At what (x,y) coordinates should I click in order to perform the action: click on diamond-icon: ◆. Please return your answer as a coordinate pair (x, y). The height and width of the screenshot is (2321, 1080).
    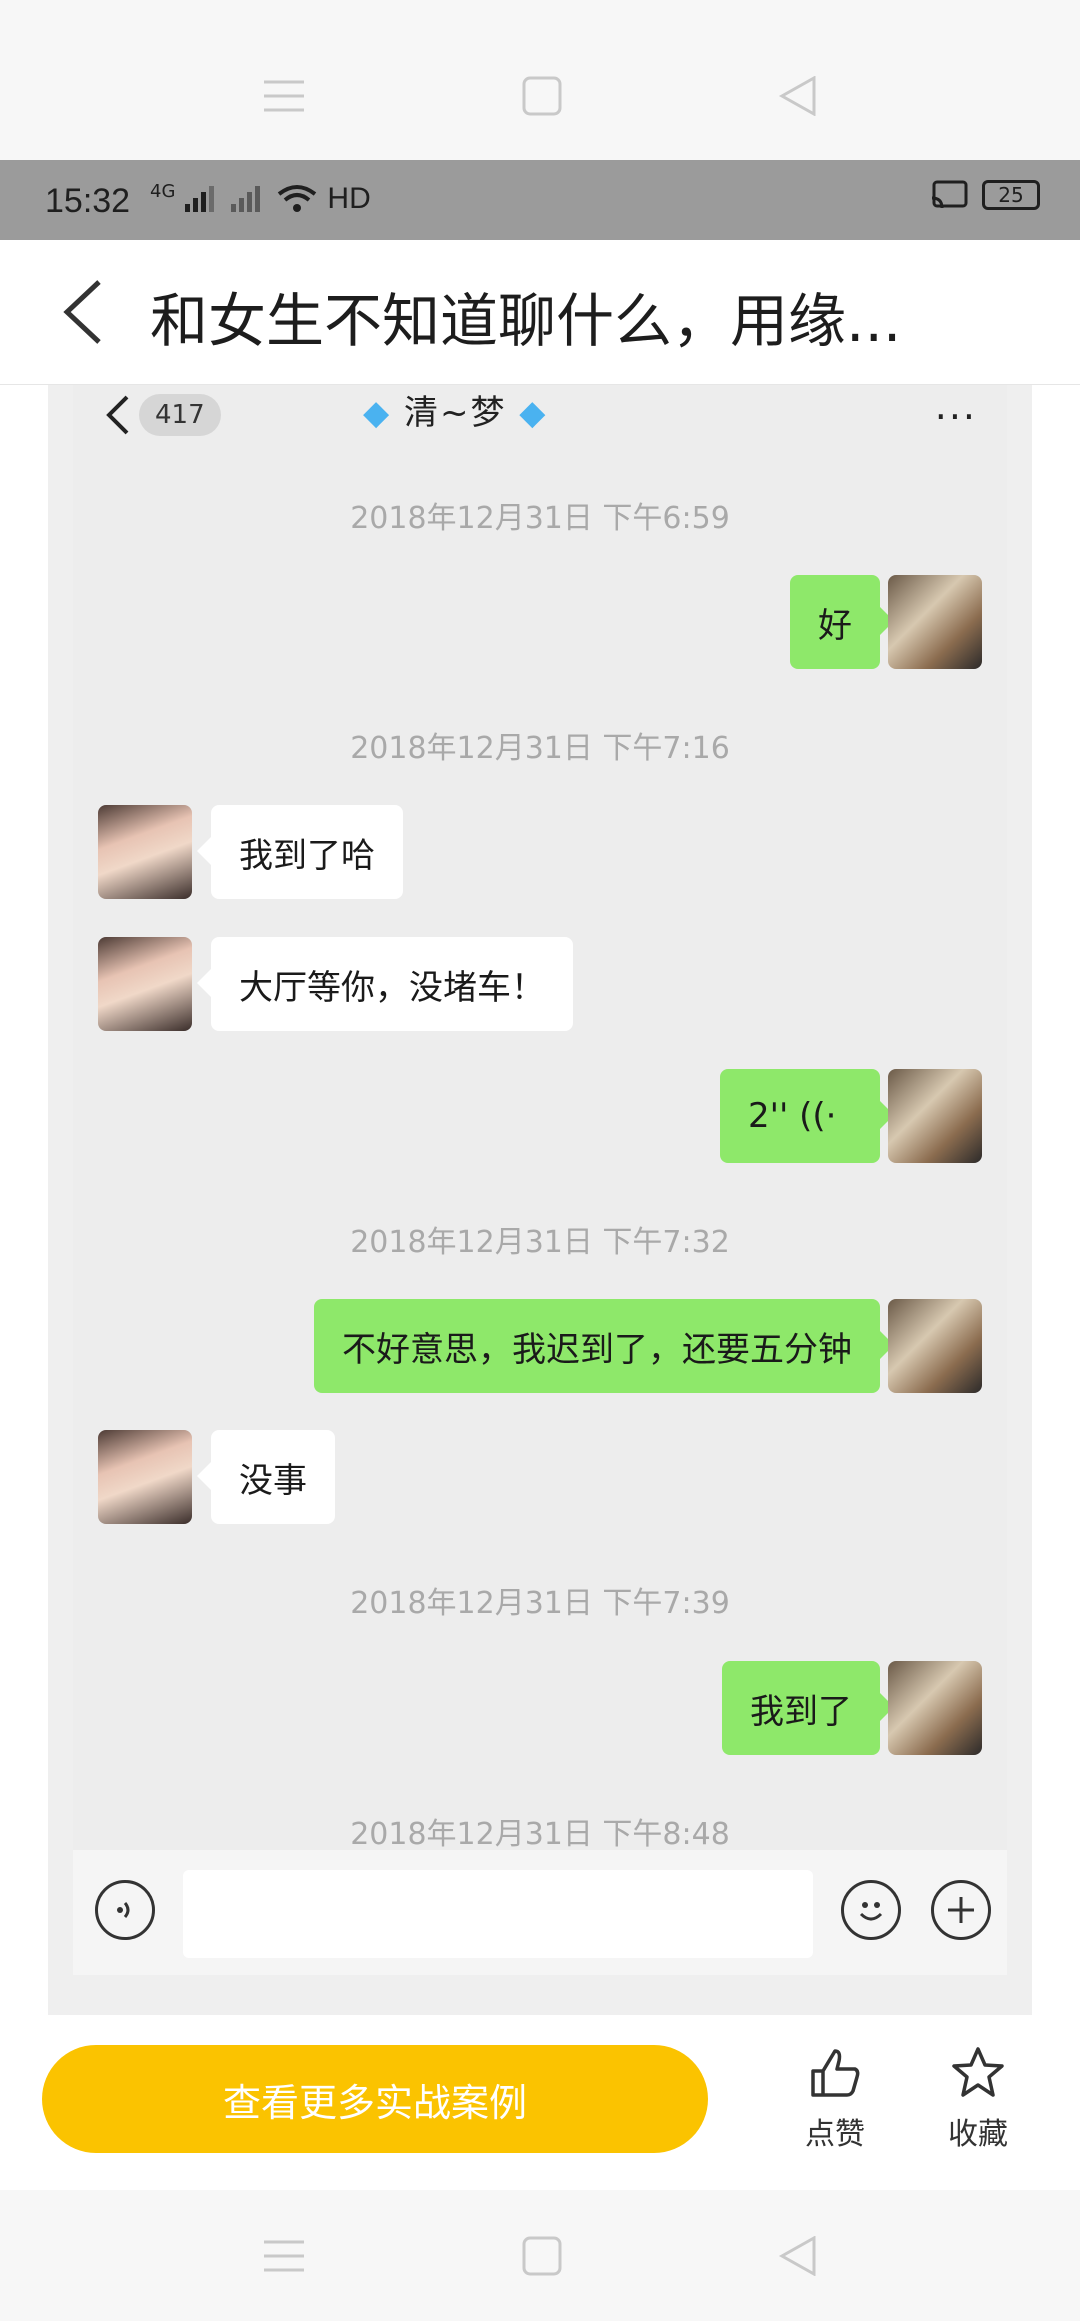
    Looking at the image, I should click on (377, 413).